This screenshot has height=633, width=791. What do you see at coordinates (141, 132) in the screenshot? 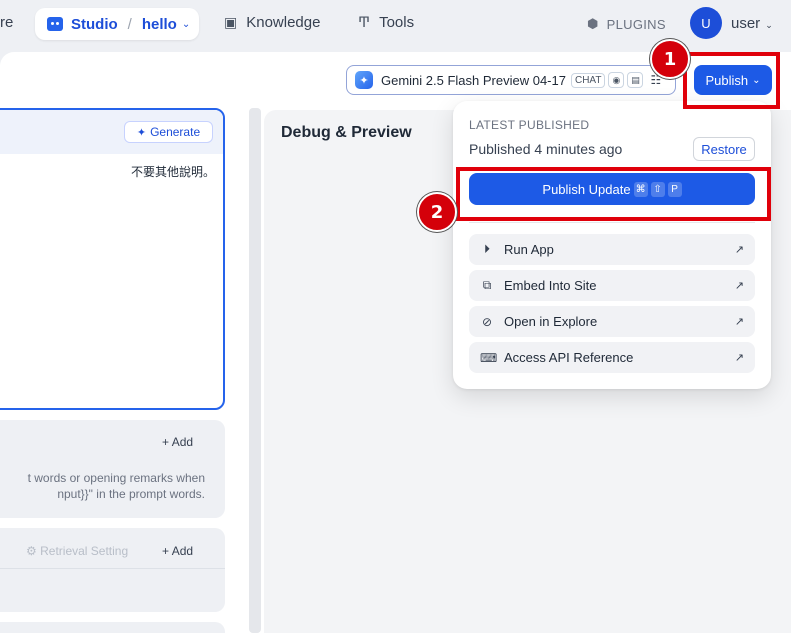
I see `sparkle-icon: ✦` at bounding box center [141, 132].